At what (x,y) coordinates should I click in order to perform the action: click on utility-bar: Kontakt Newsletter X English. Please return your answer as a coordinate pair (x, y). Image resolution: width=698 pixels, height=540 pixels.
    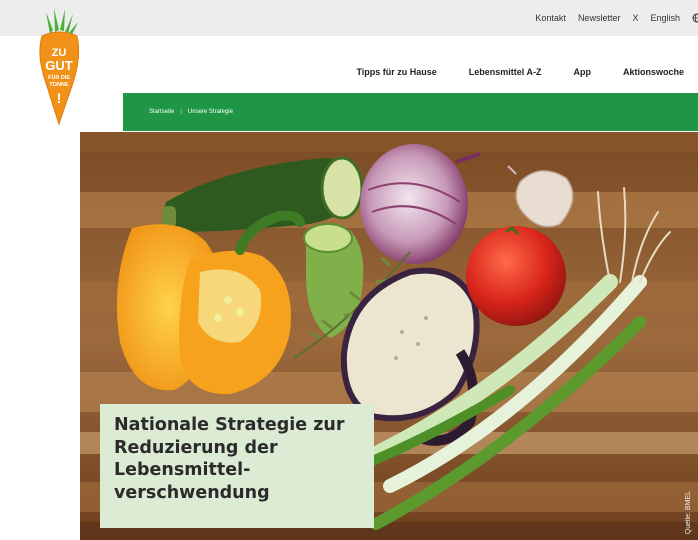
    Looking at the image, I should click on (349, 18).